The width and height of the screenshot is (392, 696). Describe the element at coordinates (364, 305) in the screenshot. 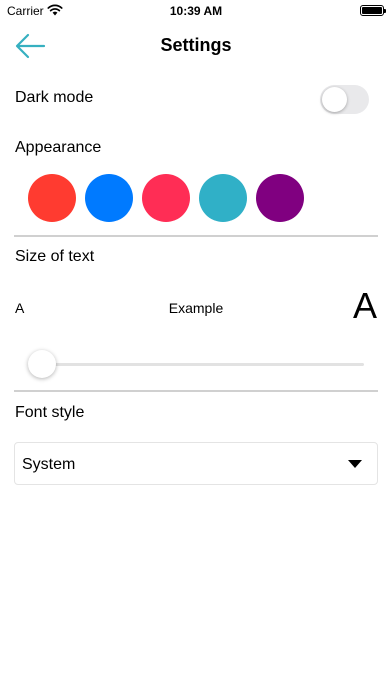

I see `large-text-sample: A` at that location.